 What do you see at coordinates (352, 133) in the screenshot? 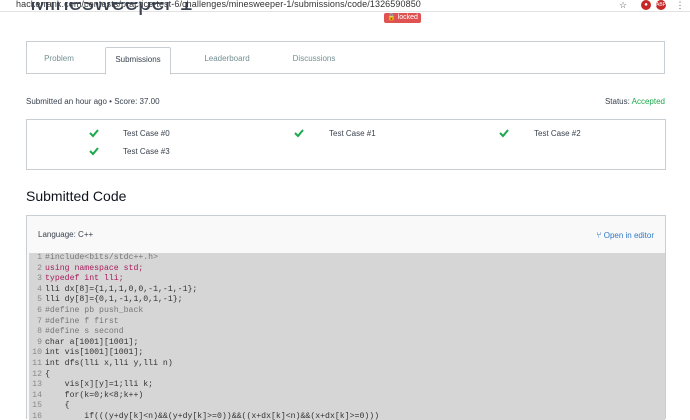
I see `test-case-1: Test Case #1` at bounding box center [352, 133].